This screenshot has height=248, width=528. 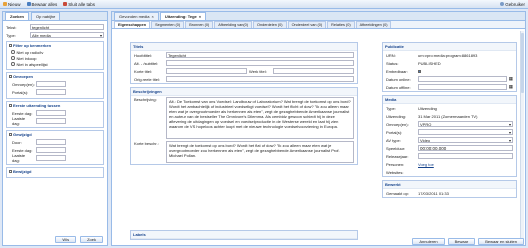 What do you see at coordinates (373, 24) in the screenshot?
I see `tab-afbeeldingen: Afbeeldingen (0)` at bounding box center [373, 24].